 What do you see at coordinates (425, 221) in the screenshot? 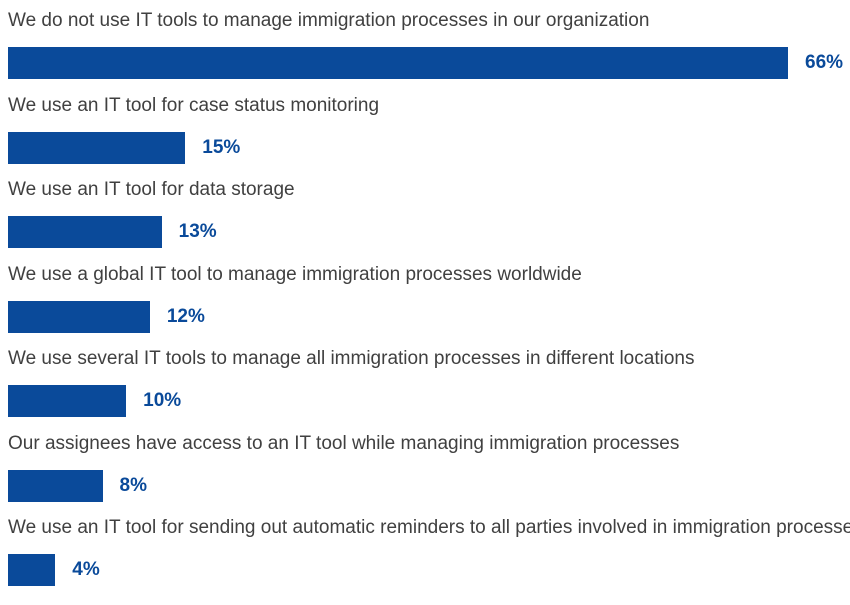
I see `bar-row: We use an IT tool for data storage 13%` at bounding box center [425, 221].